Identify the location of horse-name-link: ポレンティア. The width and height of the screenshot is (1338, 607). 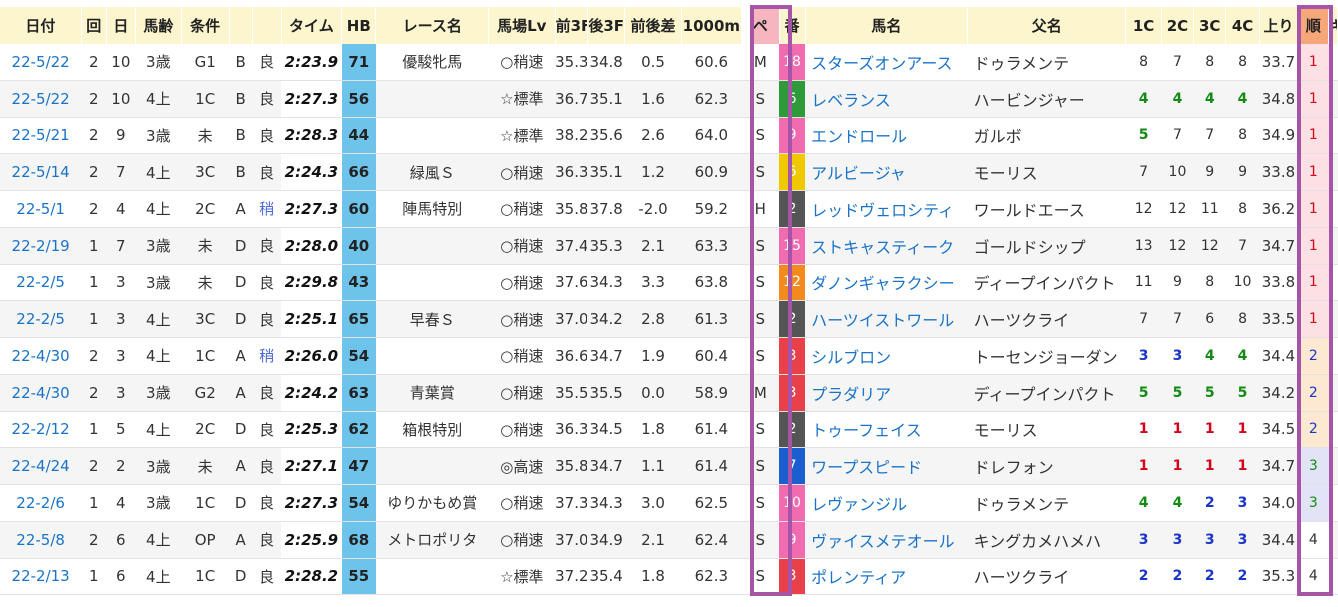
(886, 577).